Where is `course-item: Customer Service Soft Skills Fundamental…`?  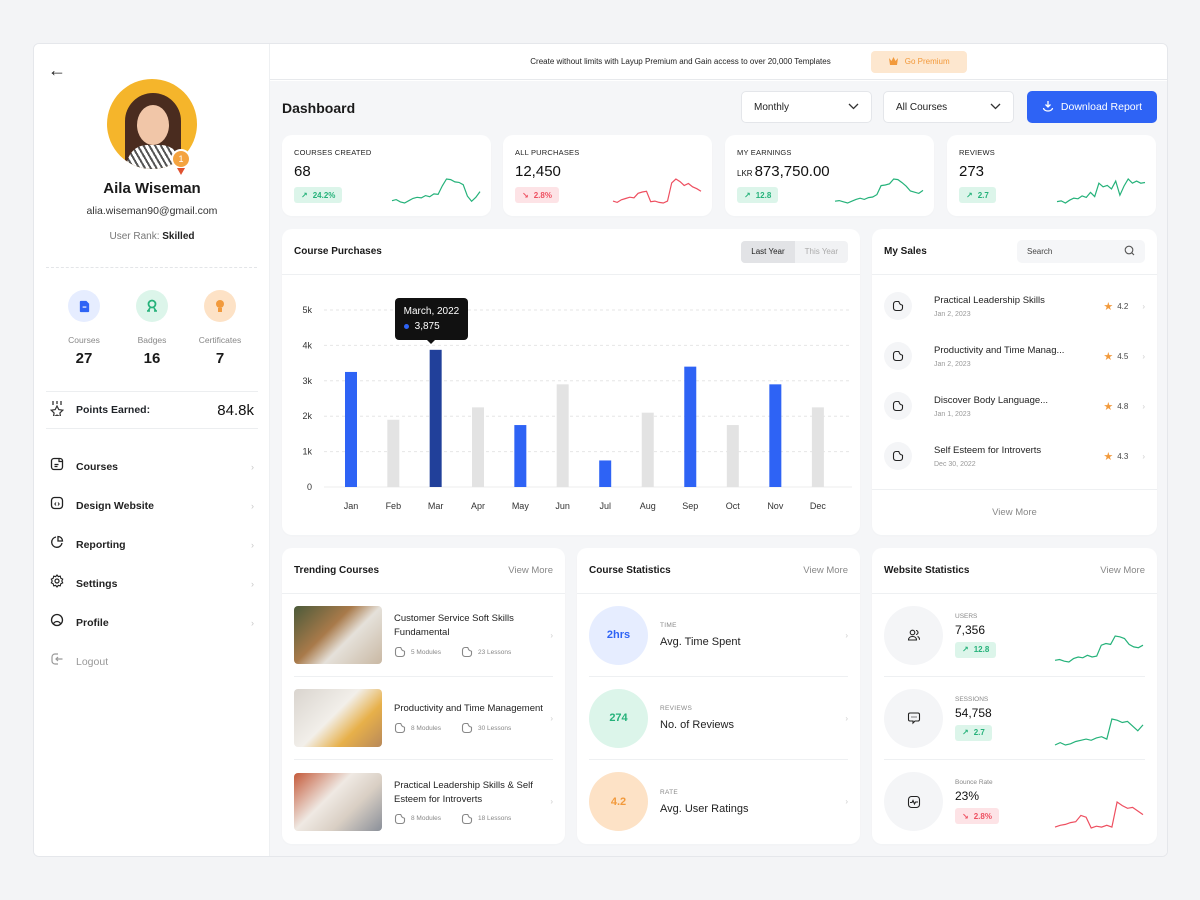 course-item: Customer Service Soft Skills Fundamental… is located at coordinates (423, 635).